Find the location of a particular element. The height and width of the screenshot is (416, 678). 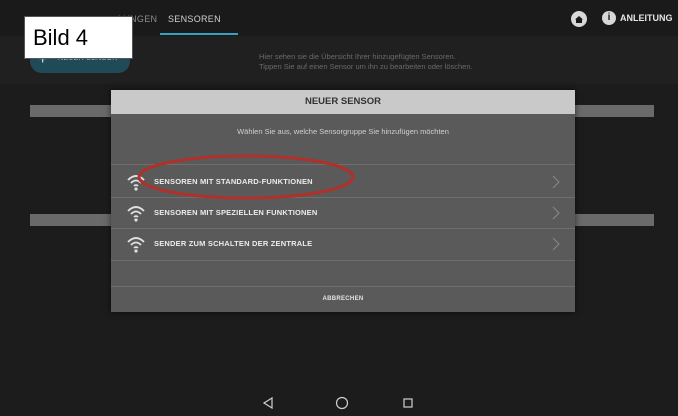

divider is located at coordinates (343, 260).